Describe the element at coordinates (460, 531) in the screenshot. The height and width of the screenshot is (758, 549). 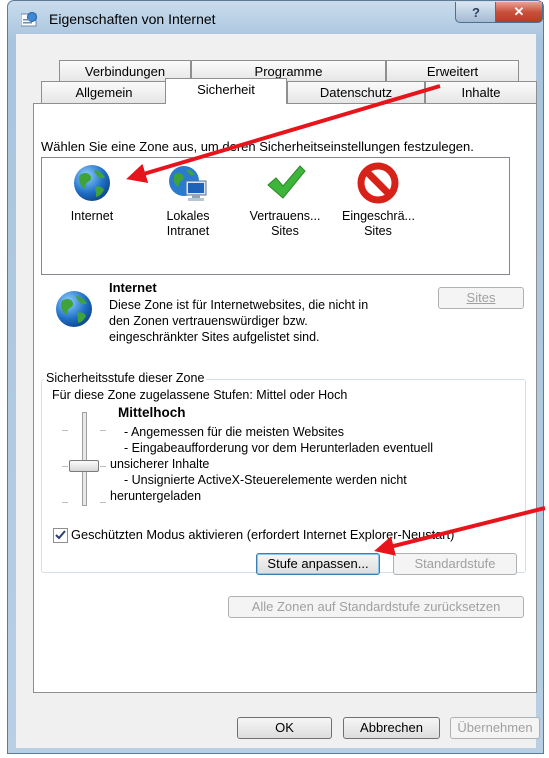
I see `annotation-arrow` at that location.